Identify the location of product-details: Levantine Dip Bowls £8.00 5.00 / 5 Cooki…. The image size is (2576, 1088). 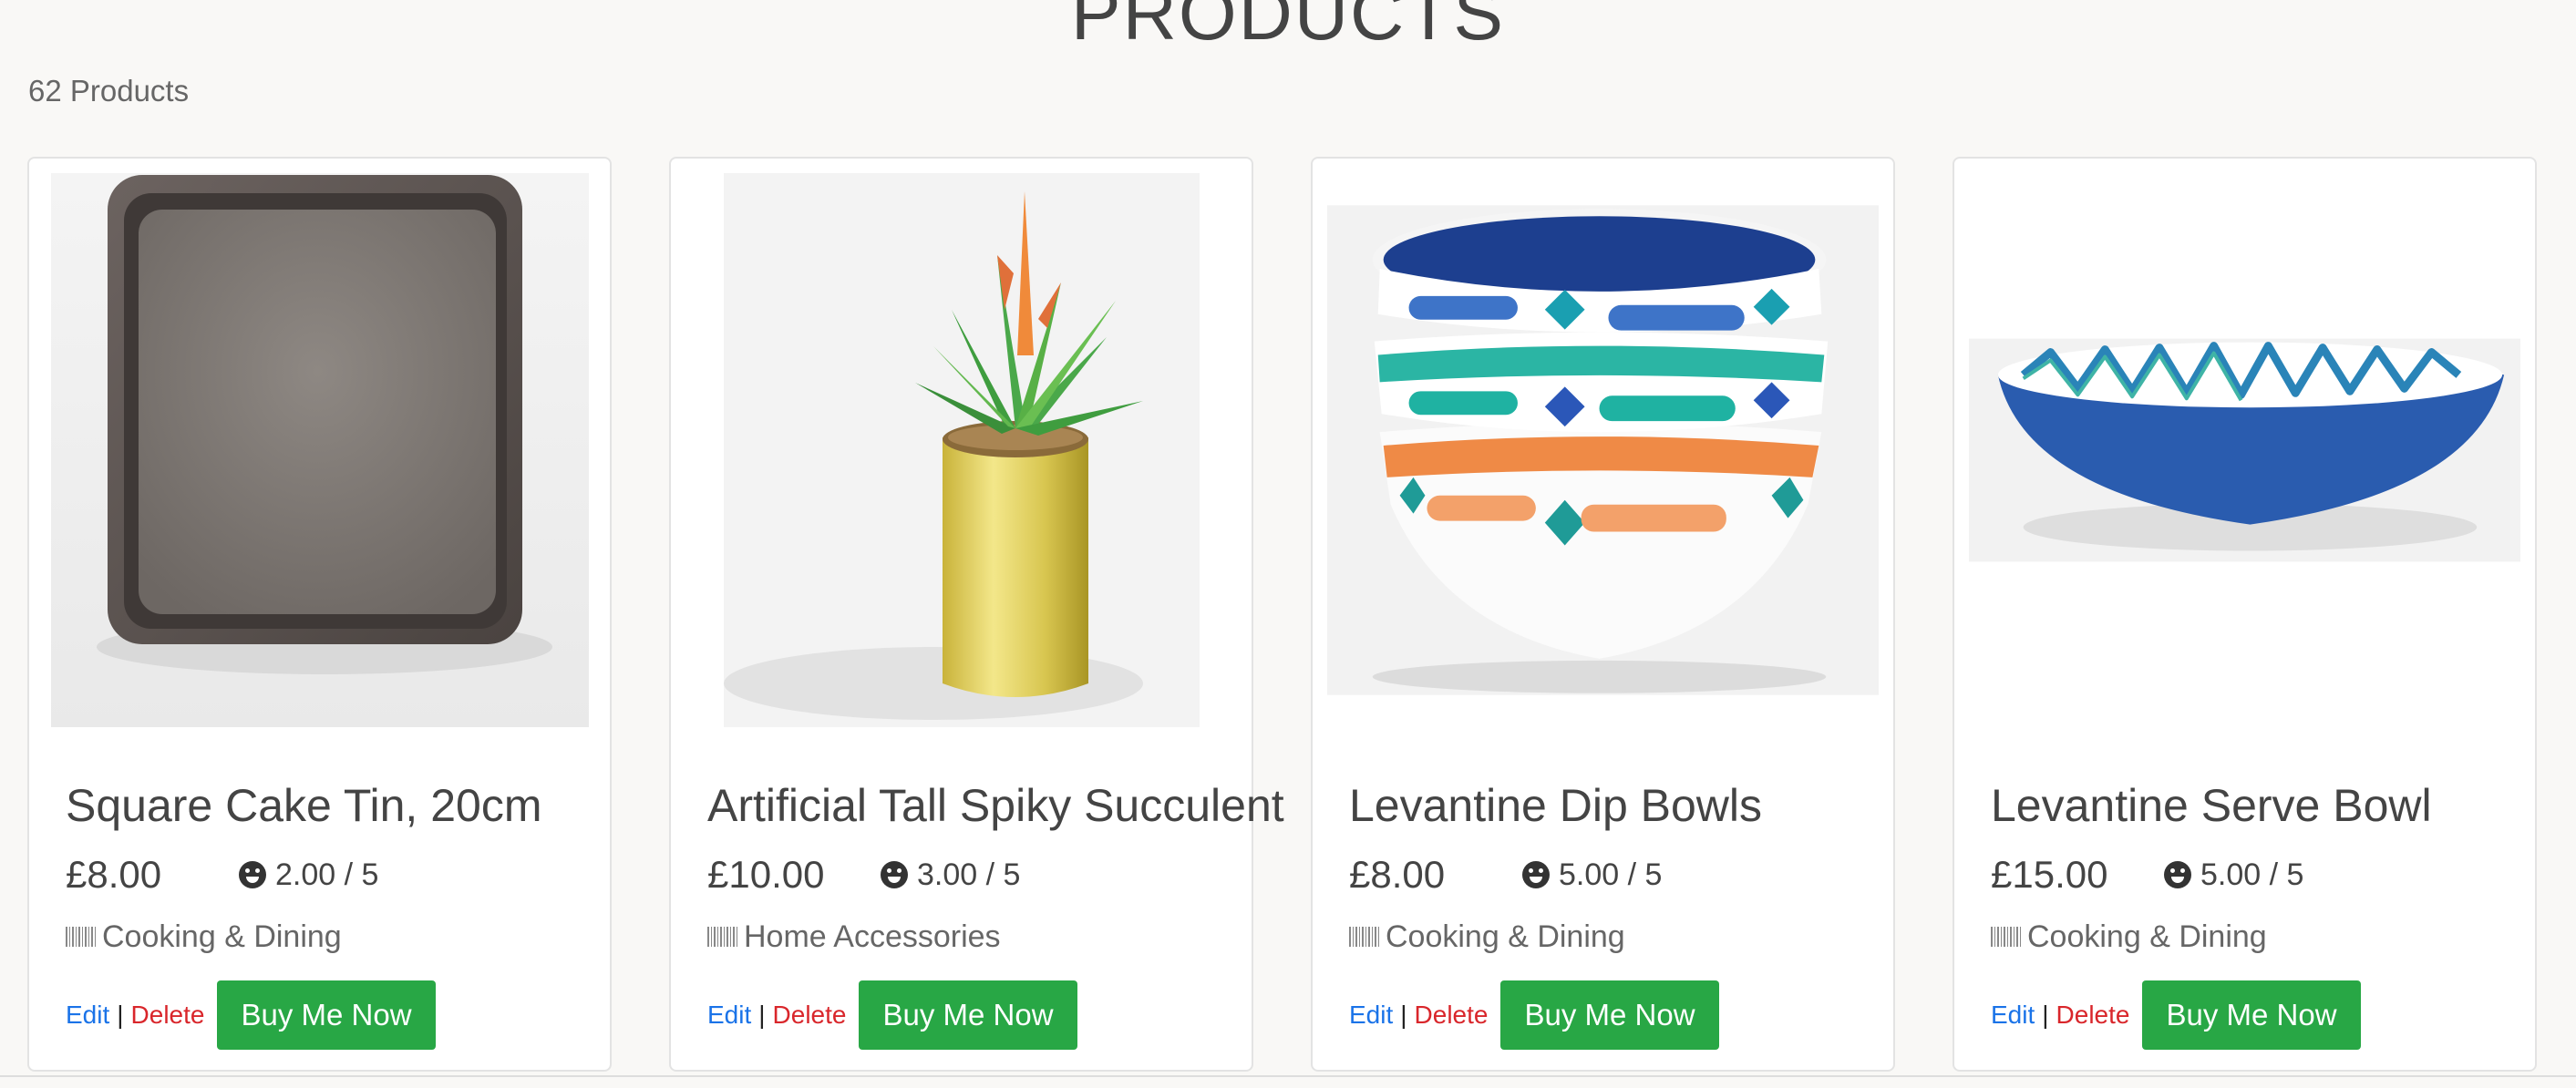
(1612, 914).